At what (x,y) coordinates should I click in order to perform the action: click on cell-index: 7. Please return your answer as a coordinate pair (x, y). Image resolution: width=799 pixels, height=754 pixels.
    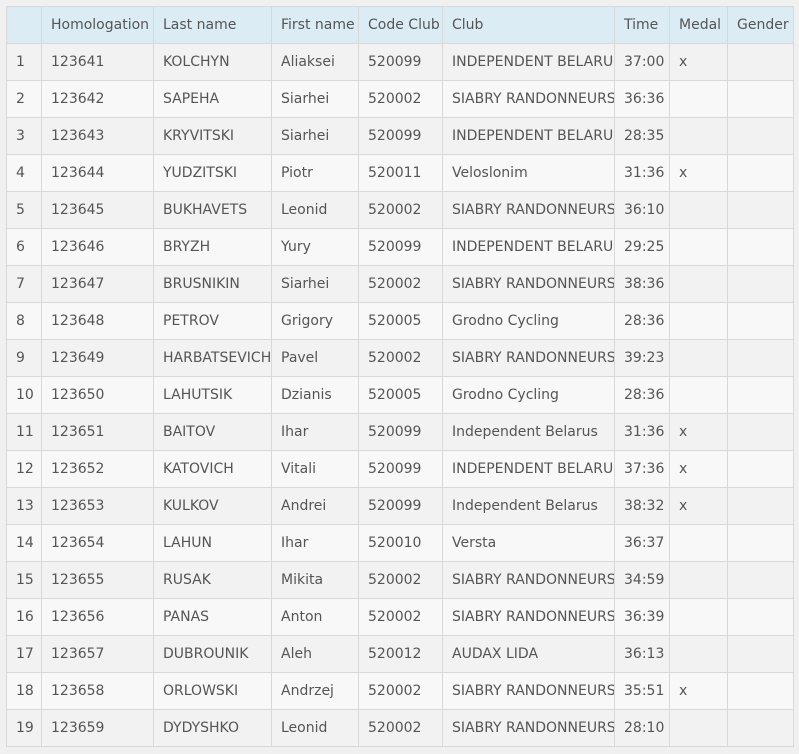
    Looking at the image, I should click on (24, 284).